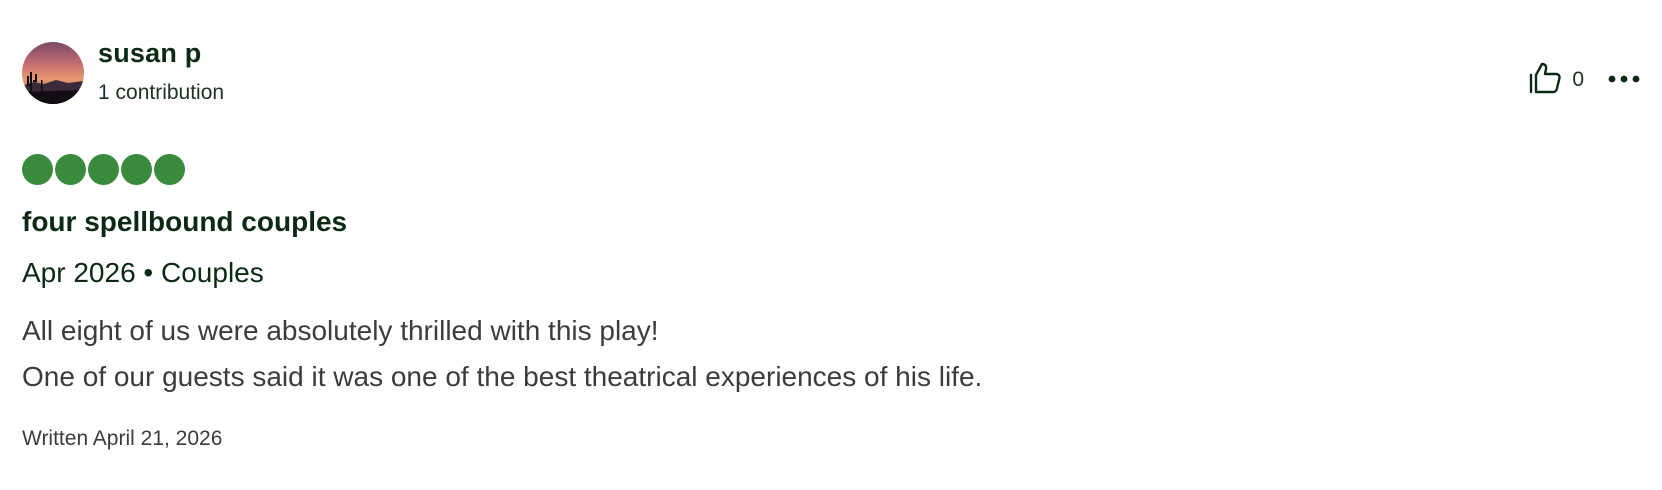 The height and width of the screenshot is (490, 1662). What do you see at coordinates (184, 222) in the screenshot?
I see `review-title: four spellbound couples` at bounding box center [184, 222].